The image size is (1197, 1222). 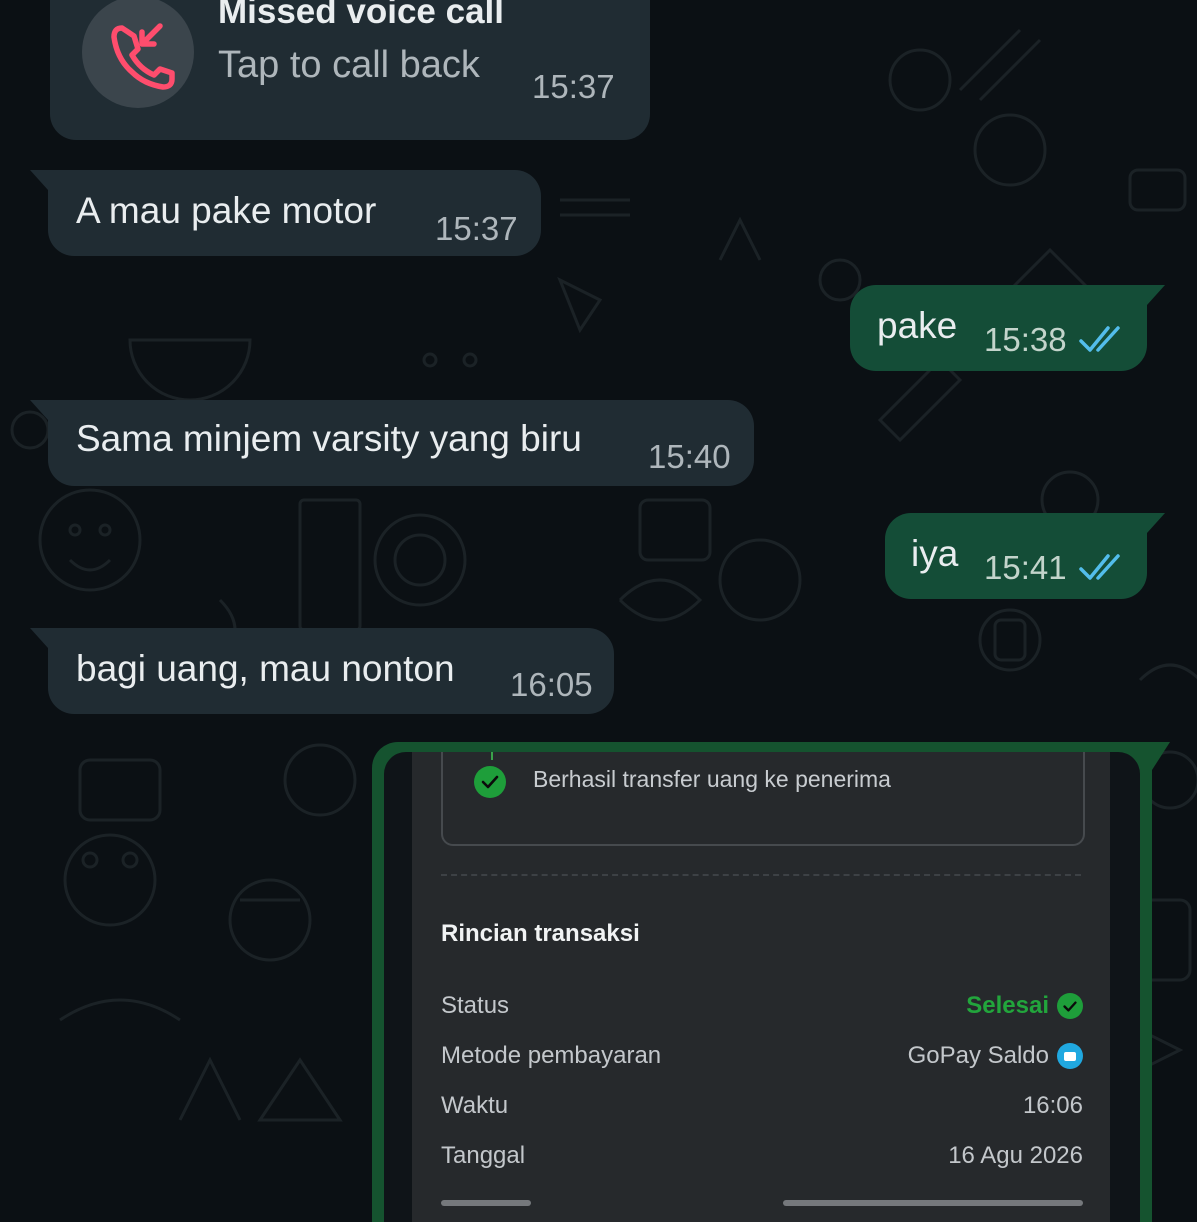 What do you see at coordinates (551, 684) in the screenshot?
I see `message-time: 16:05` at bounding box center [551, 684].